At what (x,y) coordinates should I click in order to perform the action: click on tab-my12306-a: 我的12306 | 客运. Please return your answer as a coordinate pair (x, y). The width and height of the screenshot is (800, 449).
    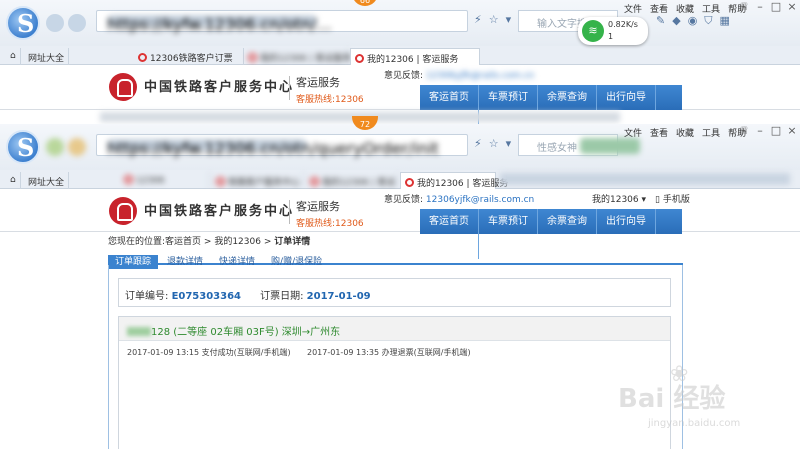
    Looking at the image, I should click on (352, 180).